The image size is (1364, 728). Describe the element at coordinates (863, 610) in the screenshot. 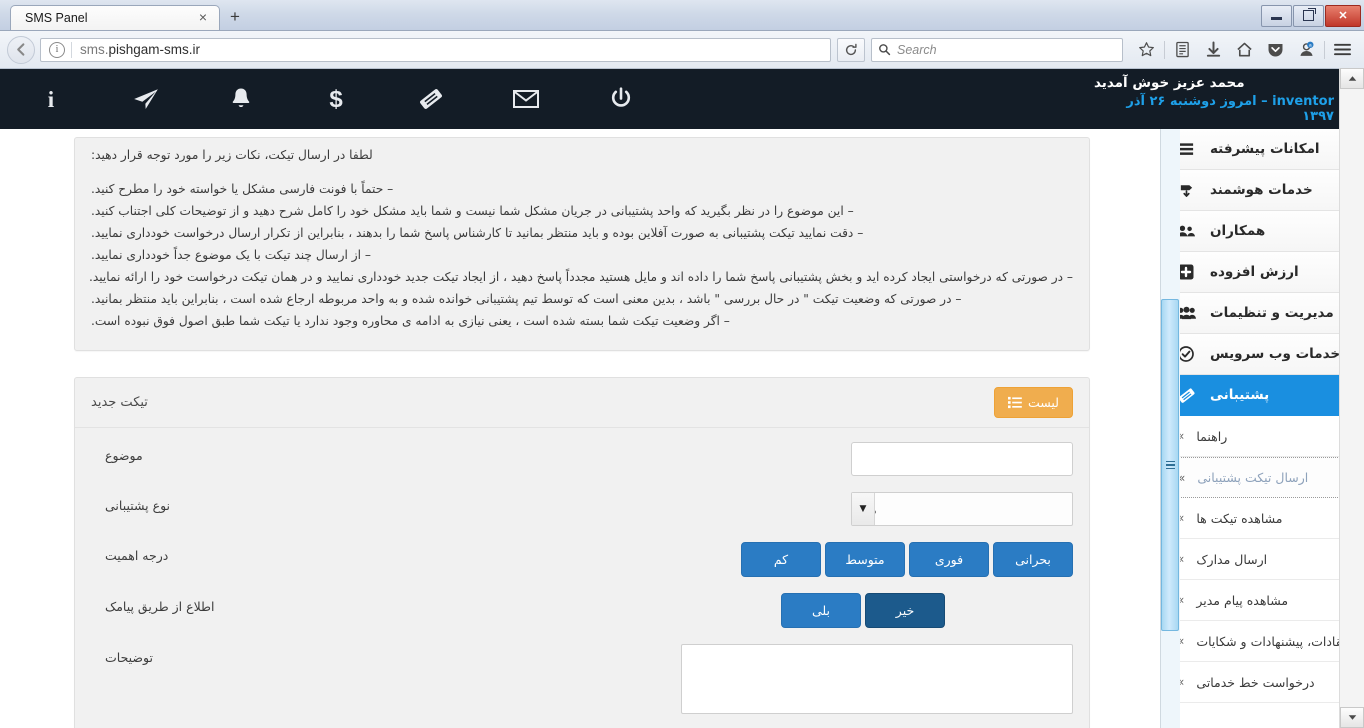

I see `sms-notify-button-group: خیر بلی` at that location.